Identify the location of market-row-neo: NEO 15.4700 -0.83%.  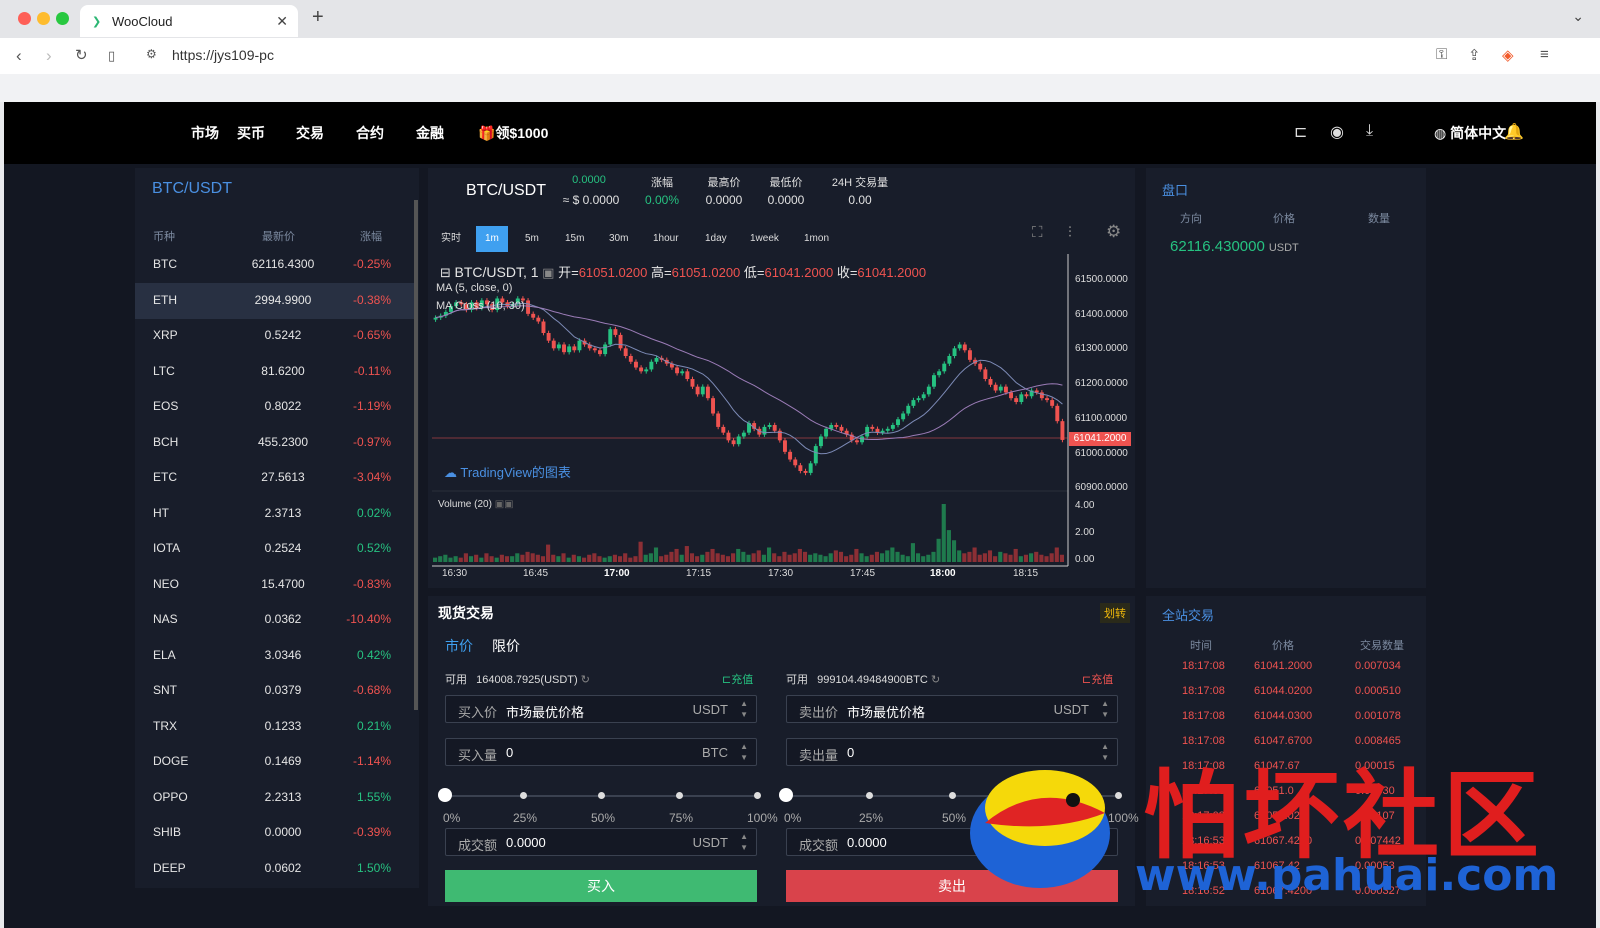
(275, 585).